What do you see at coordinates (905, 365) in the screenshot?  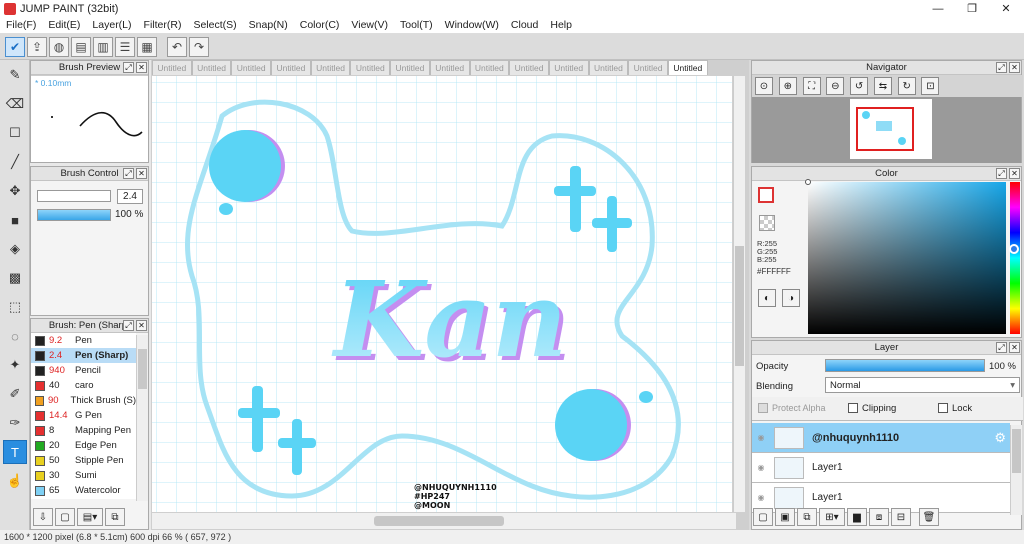 I see `layer-opacity-slider` at bounding box center [905, 365].